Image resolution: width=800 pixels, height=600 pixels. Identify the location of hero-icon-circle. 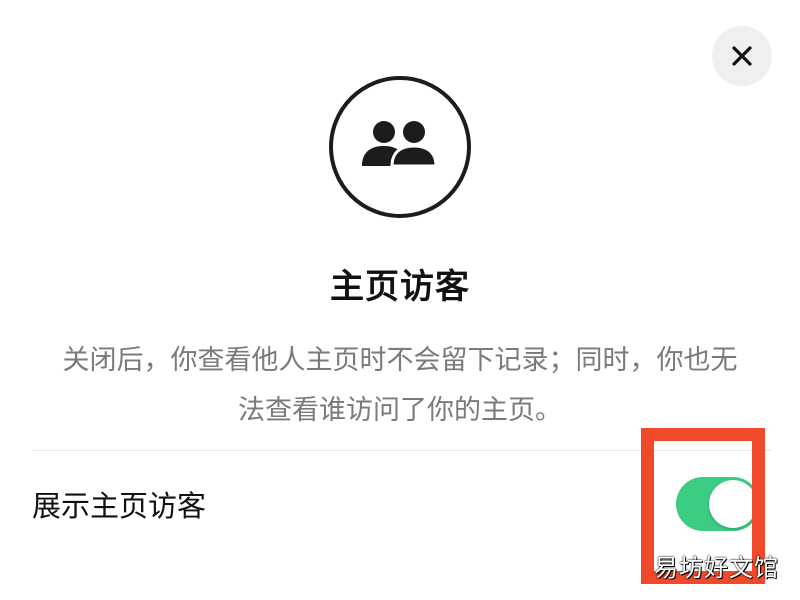
(400, 147).